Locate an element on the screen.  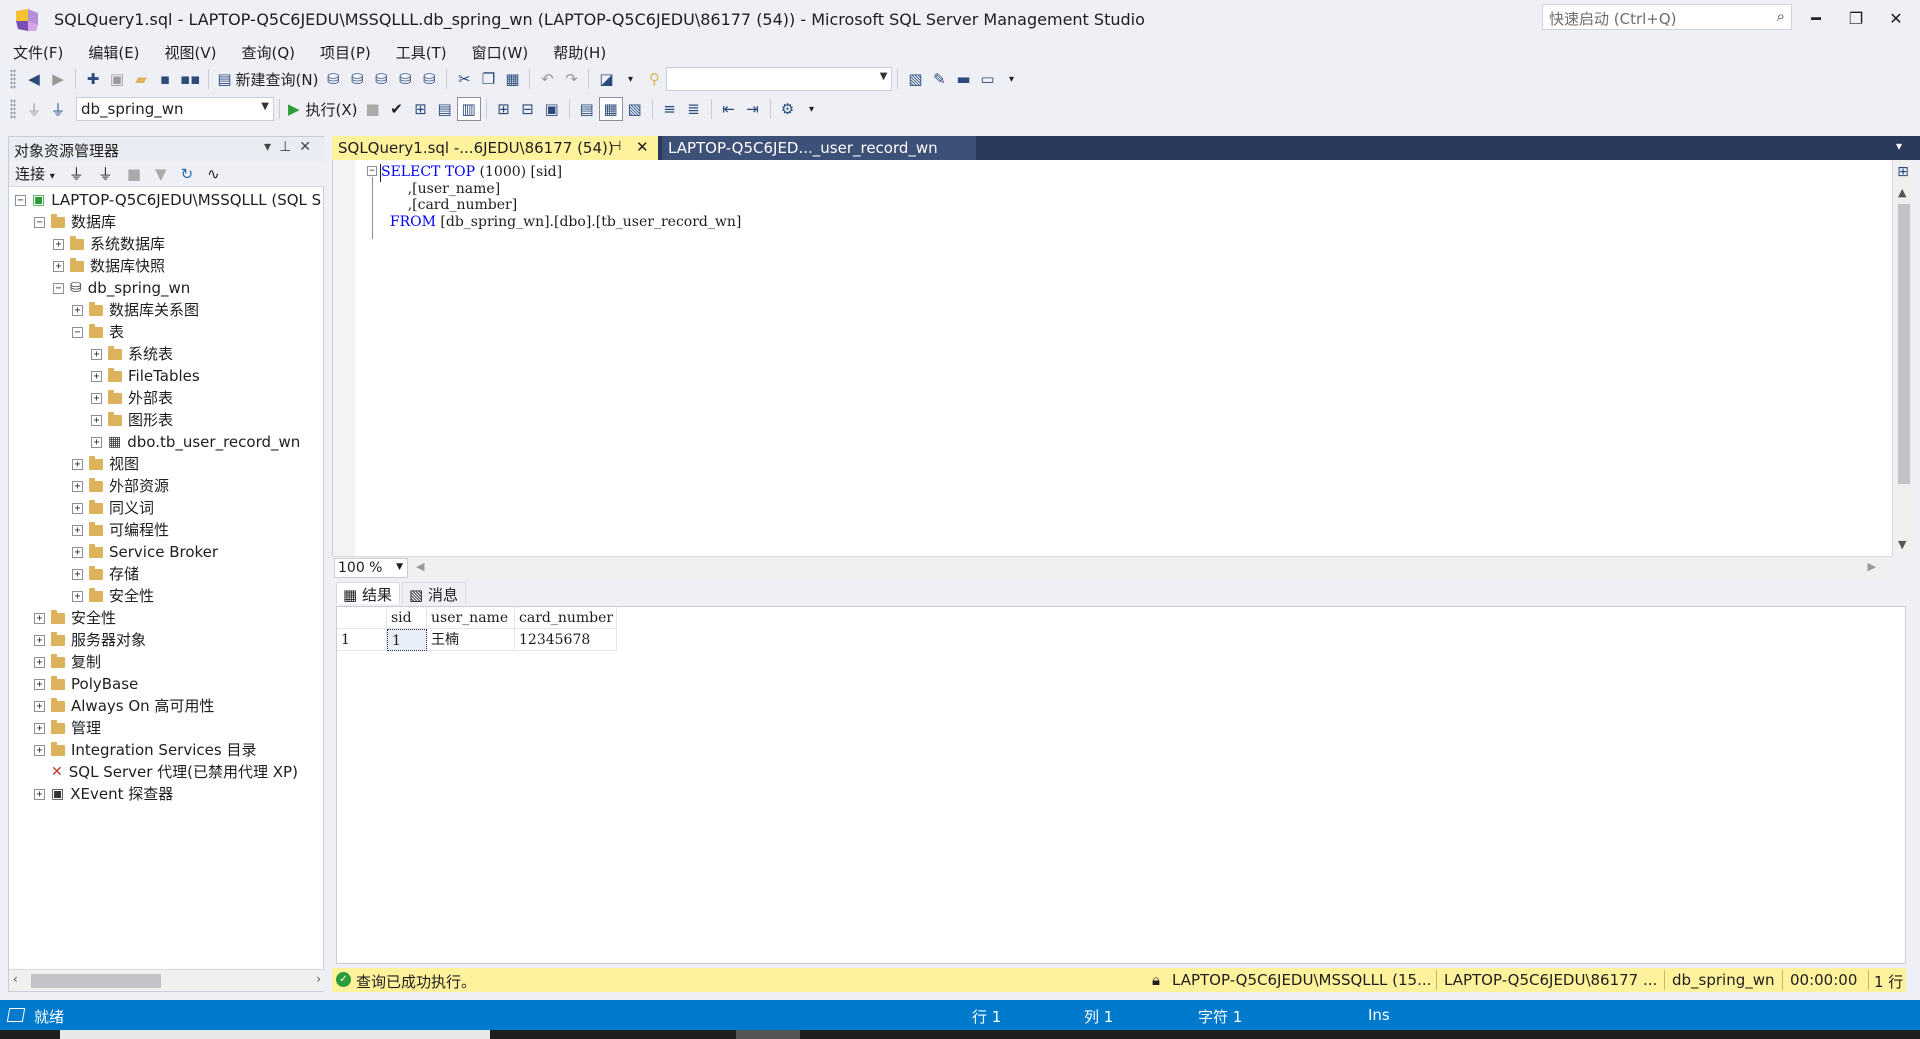
tree-node: + PolyBase is located at coordinates (86, 684).